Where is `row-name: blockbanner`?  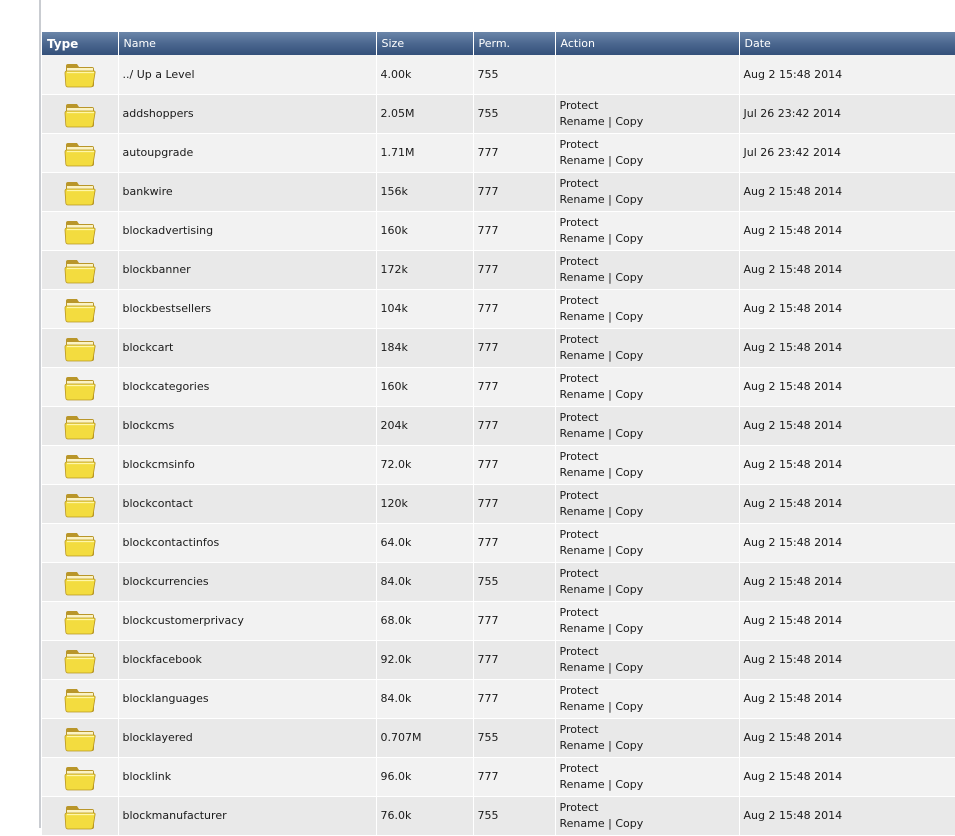 row-name: blockbanner is located at coordinates (157, 269).